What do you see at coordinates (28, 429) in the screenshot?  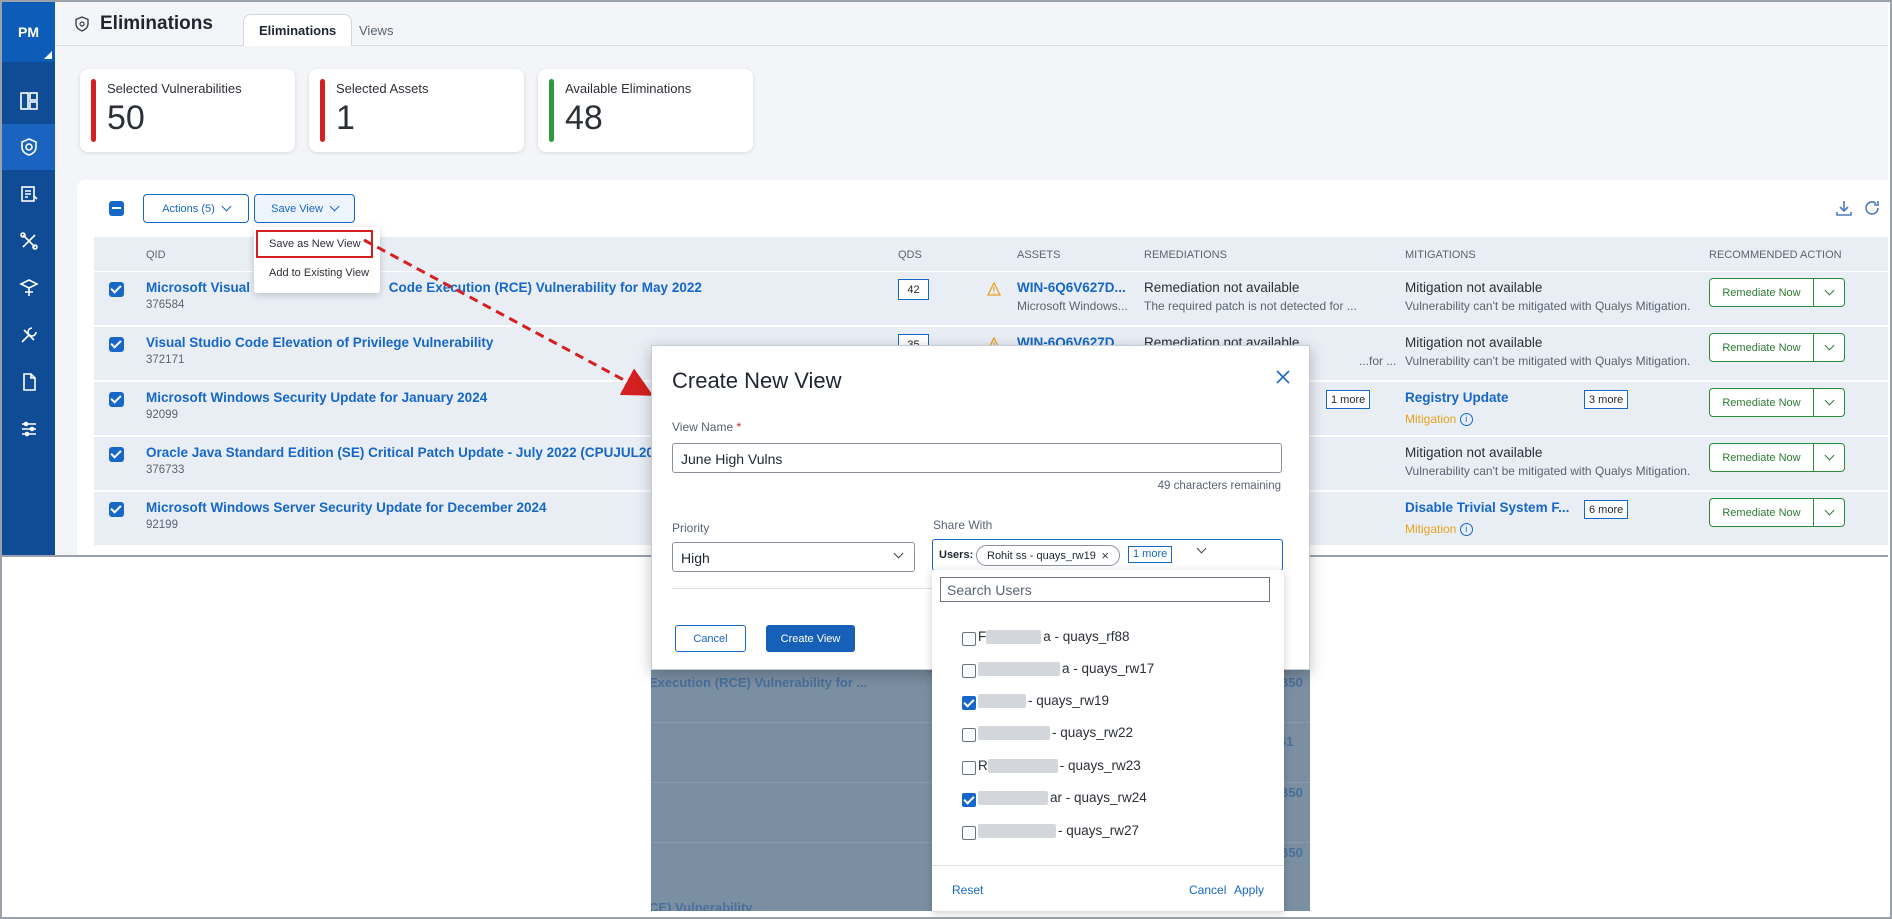 I see `nav-settings-sliders-icon` at bounding box center [28, 429].